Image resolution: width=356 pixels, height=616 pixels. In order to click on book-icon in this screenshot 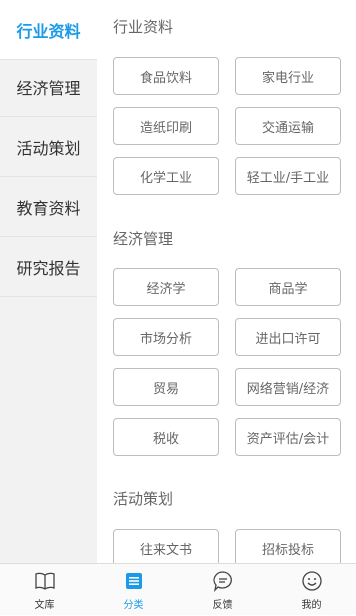, I will do `click(45, 581)`.